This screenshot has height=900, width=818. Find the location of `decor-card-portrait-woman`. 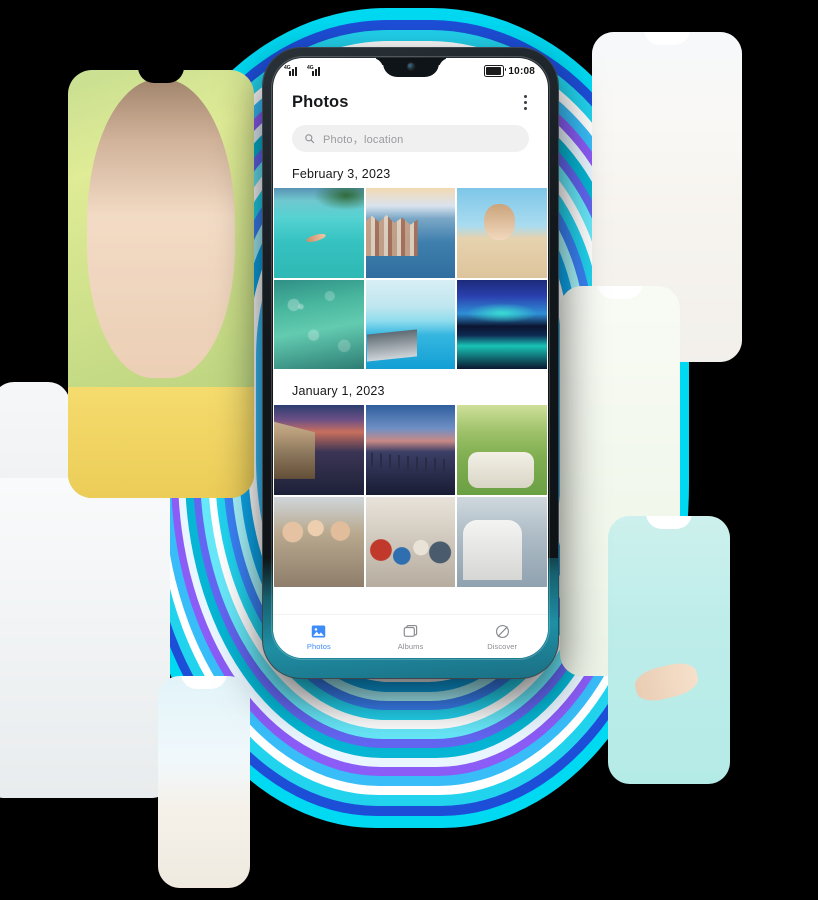

decor-card-portrait-woman is located at coordinates (161, 284).